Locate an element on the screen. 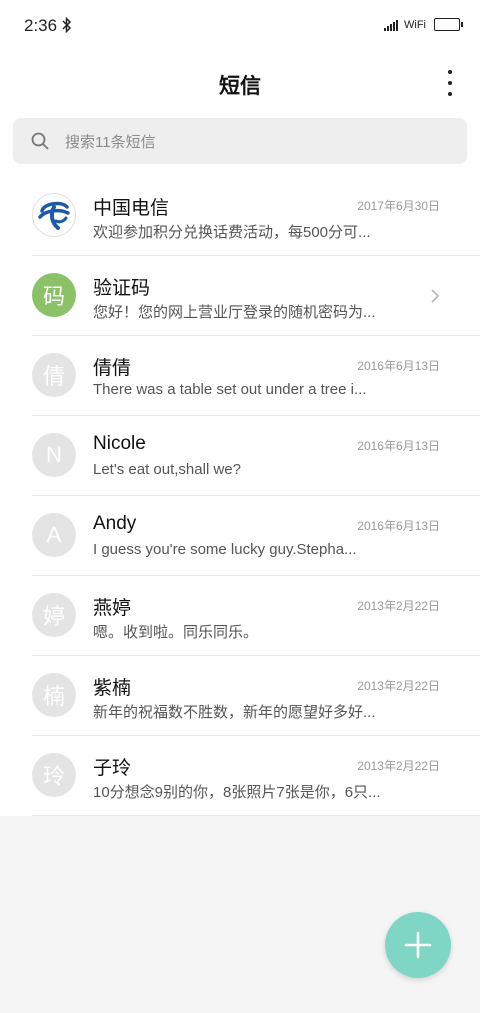 Image resolution: width=480 pixels, height=1013 pixels. battery-full-icon is located at coordinates (448, 24).